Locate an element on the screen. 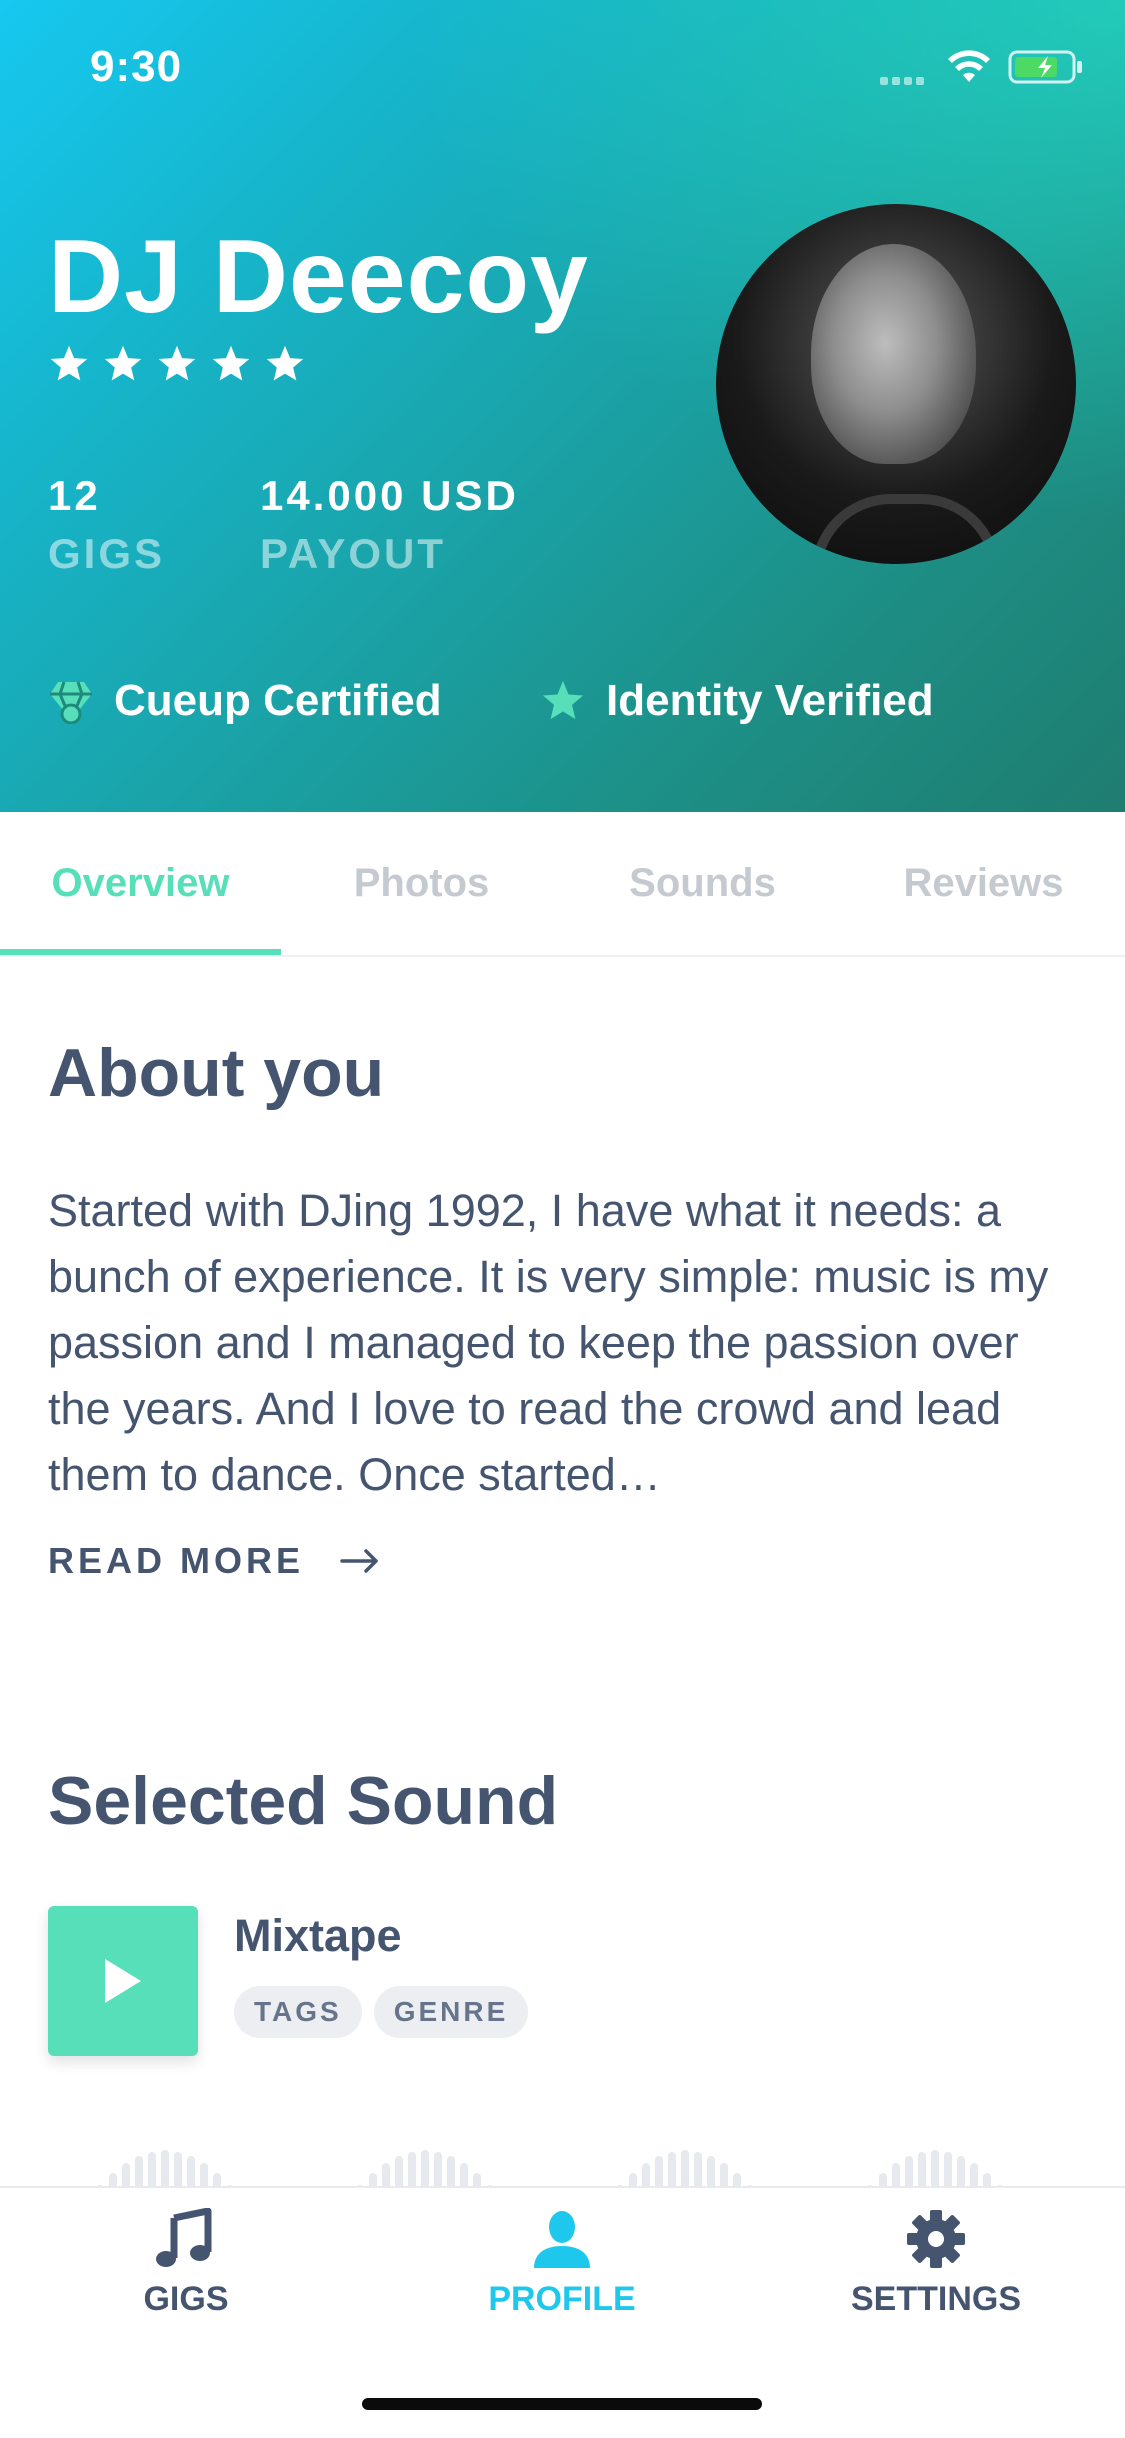 Image resolution: width=1125 pixels, height=2438 pixels. read-more-label: READ MORE is located at coordinates (176, 1560).